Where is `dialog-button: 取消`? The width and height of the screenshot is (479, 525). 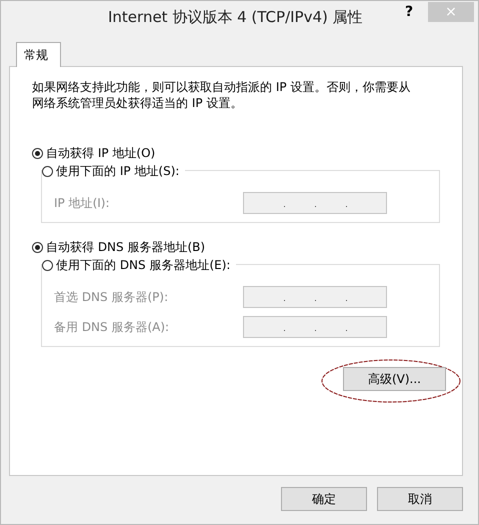 dialog-button: 取消 is located at coordinates (420, 499).